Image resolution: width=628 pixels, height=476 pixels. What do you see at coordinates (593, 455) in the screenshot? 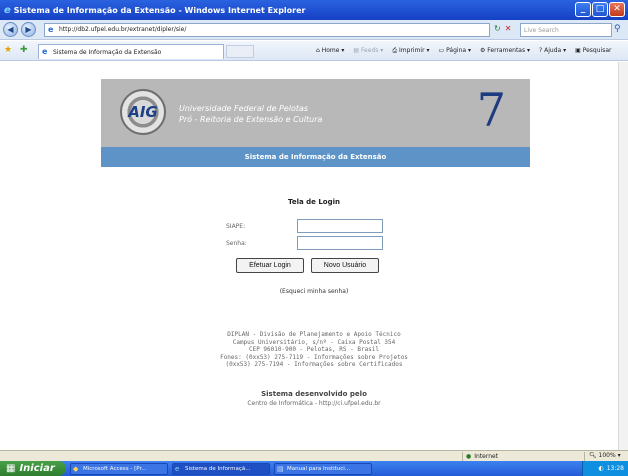
I see `zoom-icon: 🔍︎` at bounding box center [593, 455].